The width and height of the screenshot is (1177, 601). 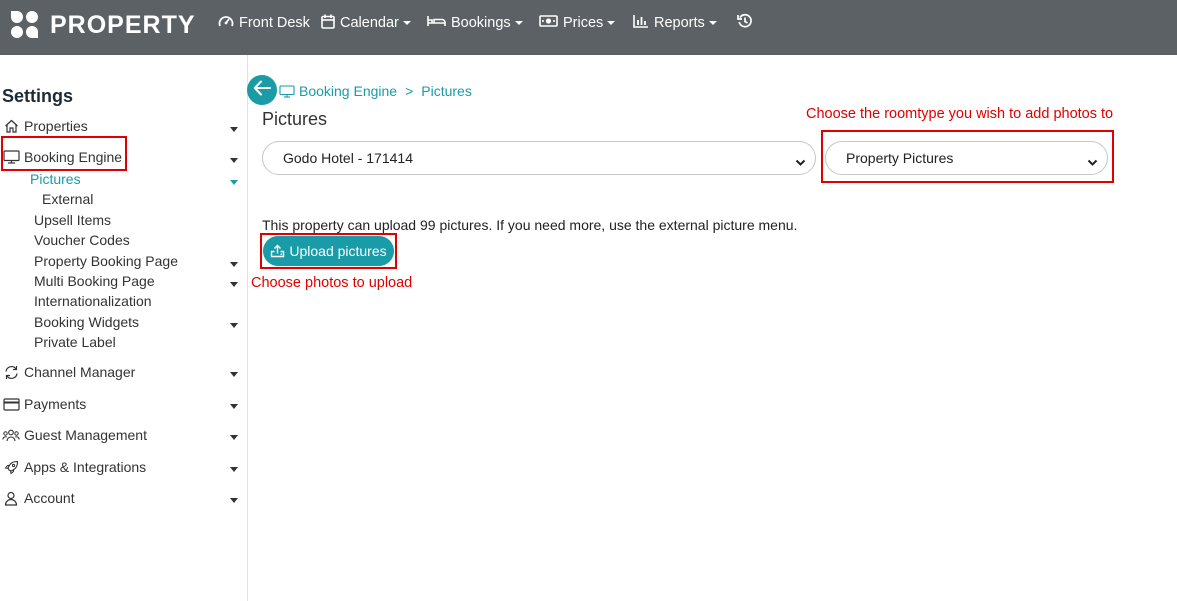 I want to click on money-icon, so click(x=548, y=23).